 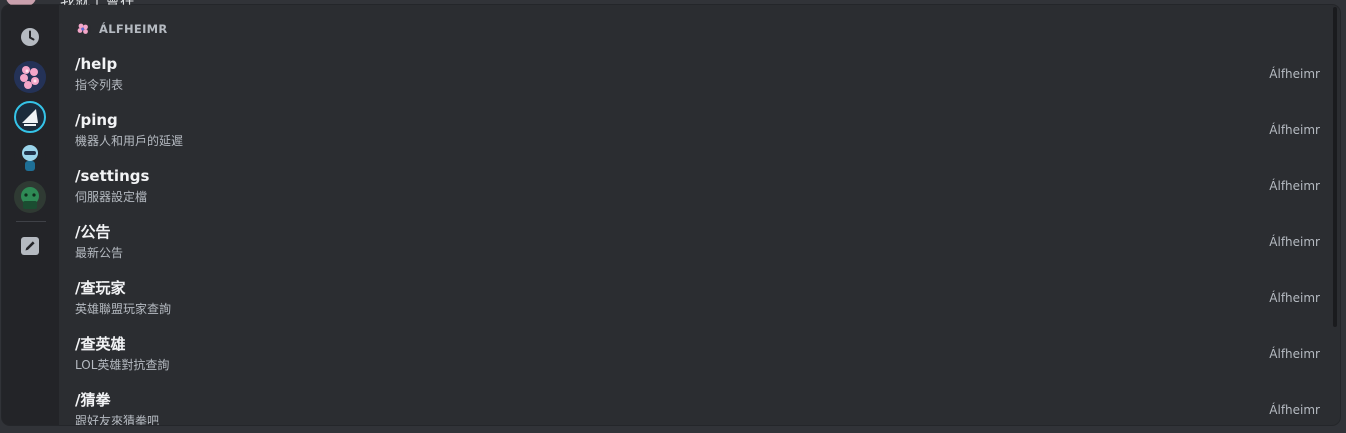 I want to click on command-description: 英雄聯盟玩家查詢, so click(x=123, y=309).